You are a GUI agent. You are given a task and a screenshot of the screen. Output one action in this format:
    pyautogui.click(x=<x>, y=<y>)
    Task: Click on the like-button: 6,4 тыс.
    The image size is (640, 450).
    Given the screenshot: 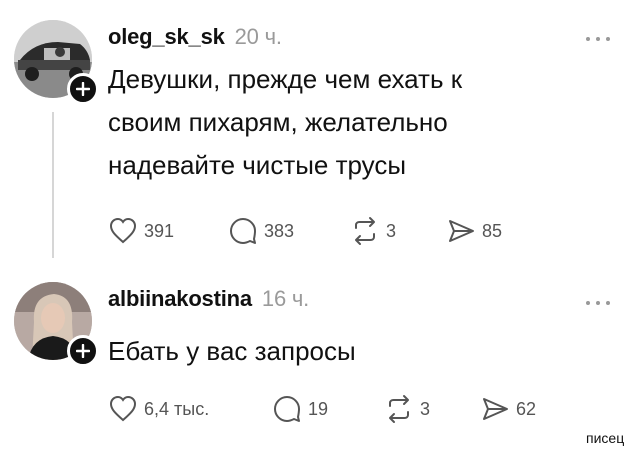 What is the action you would take?
    pyautogui.click(x=158, y=409)
    